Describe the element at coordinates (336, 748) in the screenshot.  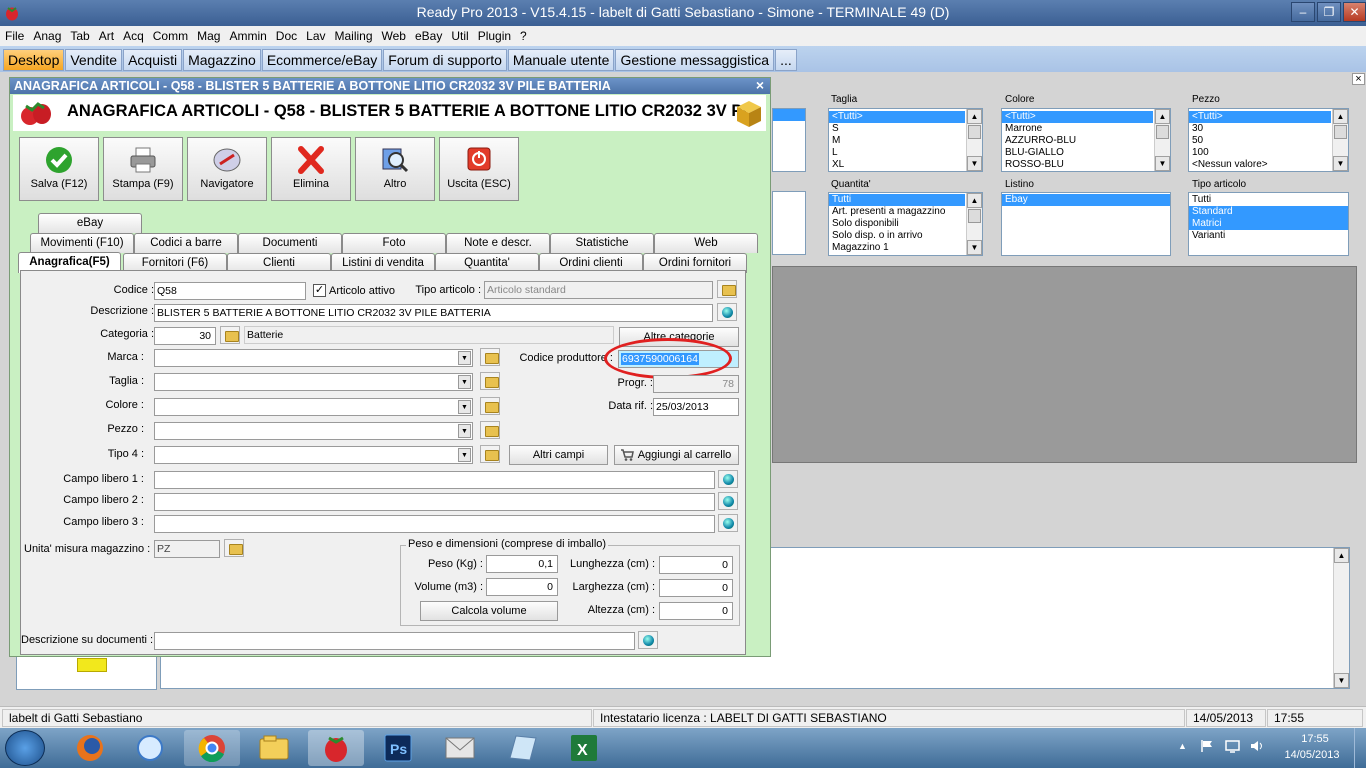
I see `readypro-taskbar-icon` at that location.